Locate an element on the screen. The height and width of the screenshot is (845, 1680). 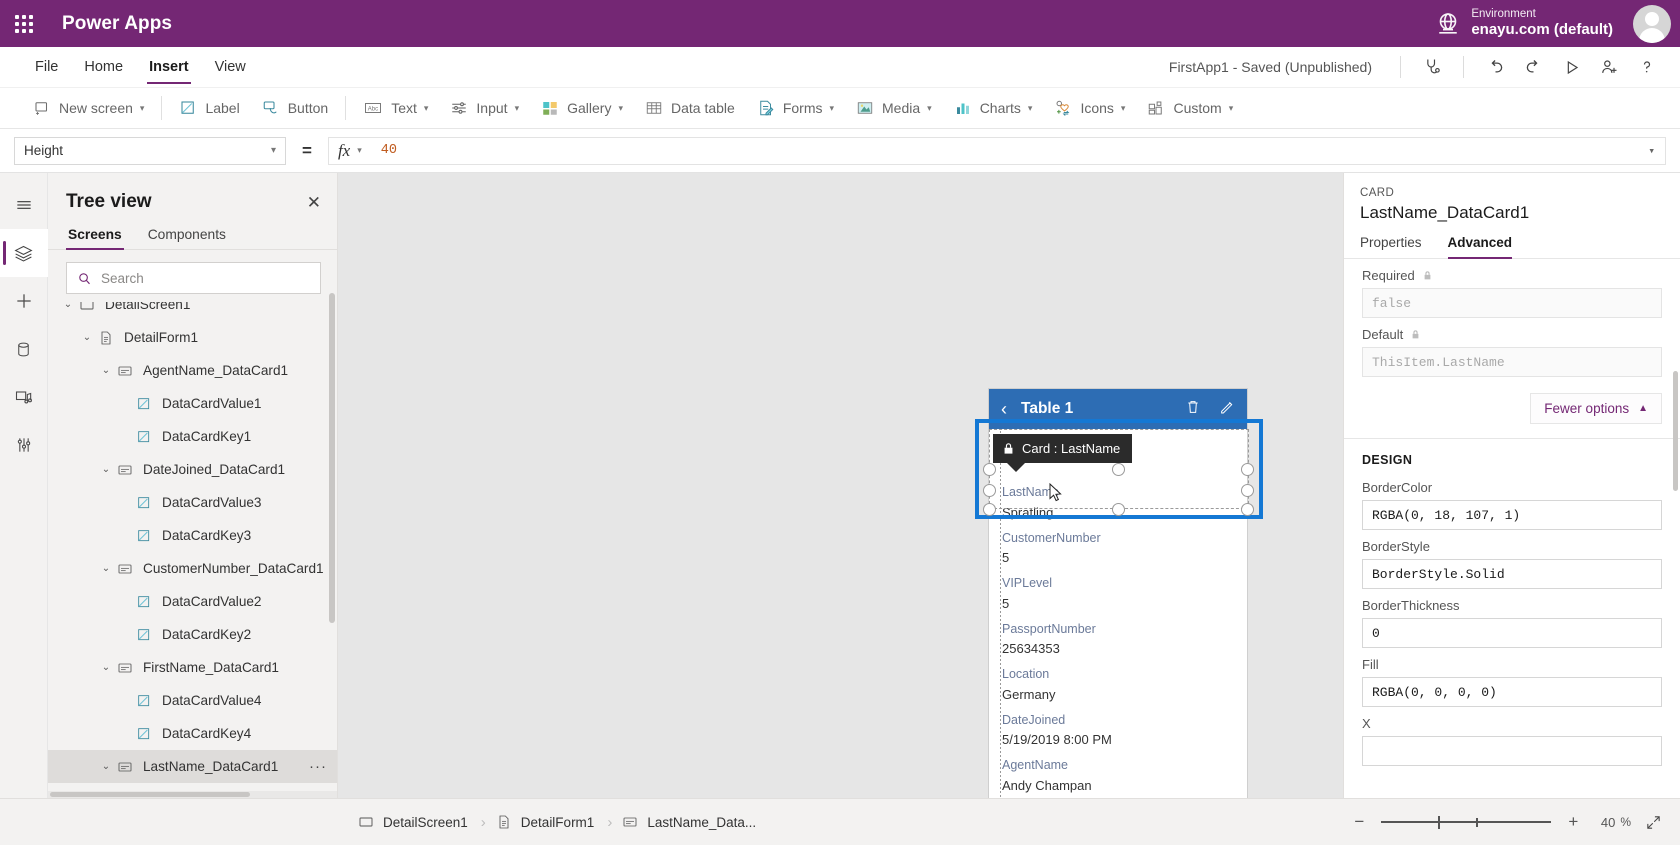
ribbon-data-table: Data table is located at coordinates (690, 108).